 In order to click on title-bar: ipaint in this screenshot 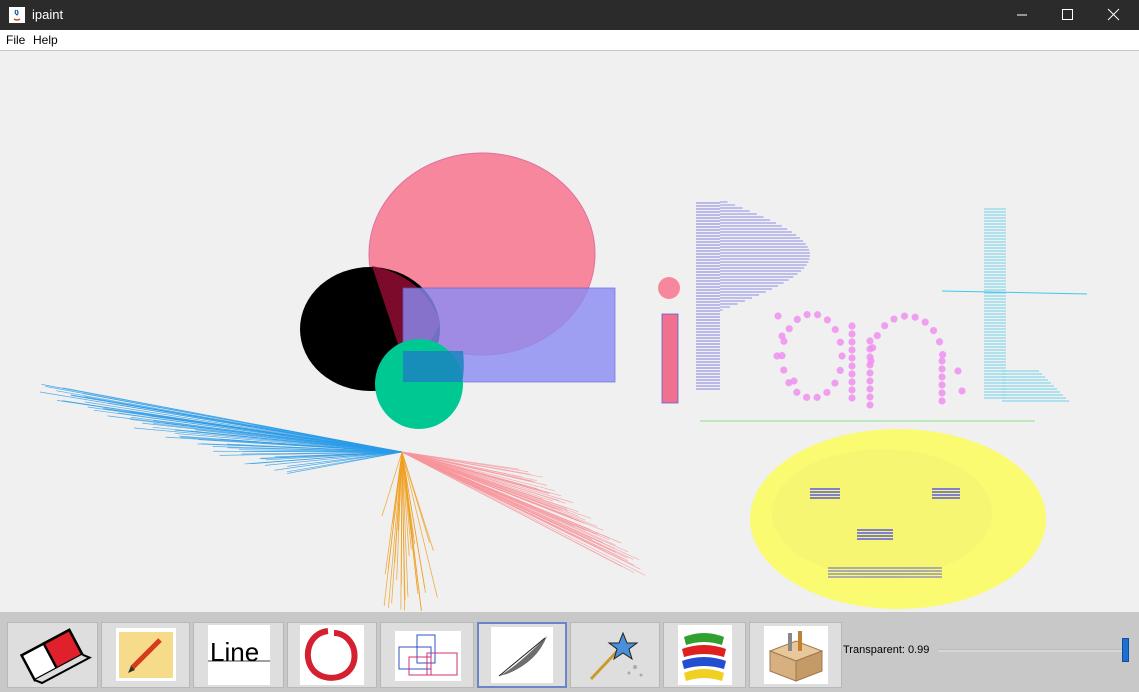, I will do `click(569, 15)`.